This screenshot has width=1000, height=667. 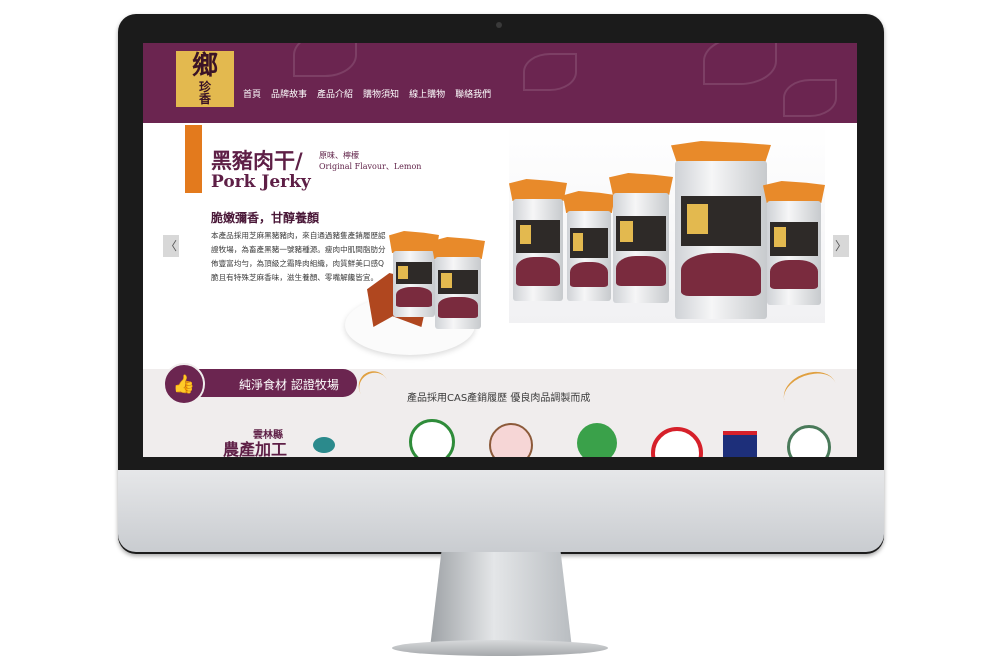 I want to click on logo-char: 鄉, so click(x=204, y=66).